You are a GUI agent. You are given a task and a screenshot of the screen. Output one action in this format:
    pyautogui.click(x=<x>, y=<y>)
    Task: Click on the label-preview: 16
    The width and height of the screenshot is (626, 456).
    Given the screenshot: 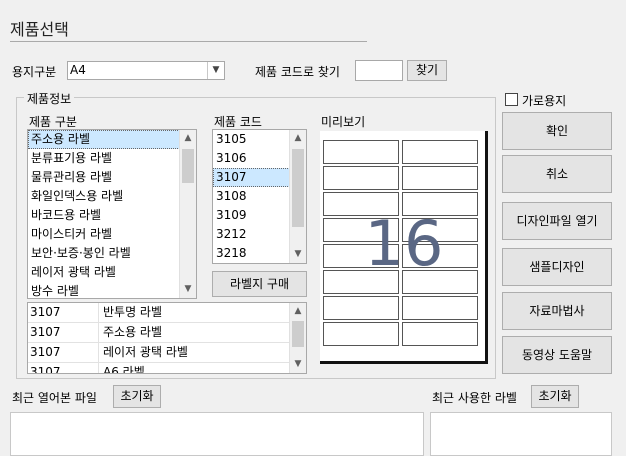 What is the action you would take?
    pyautogui.click(x=404, y=247)
    